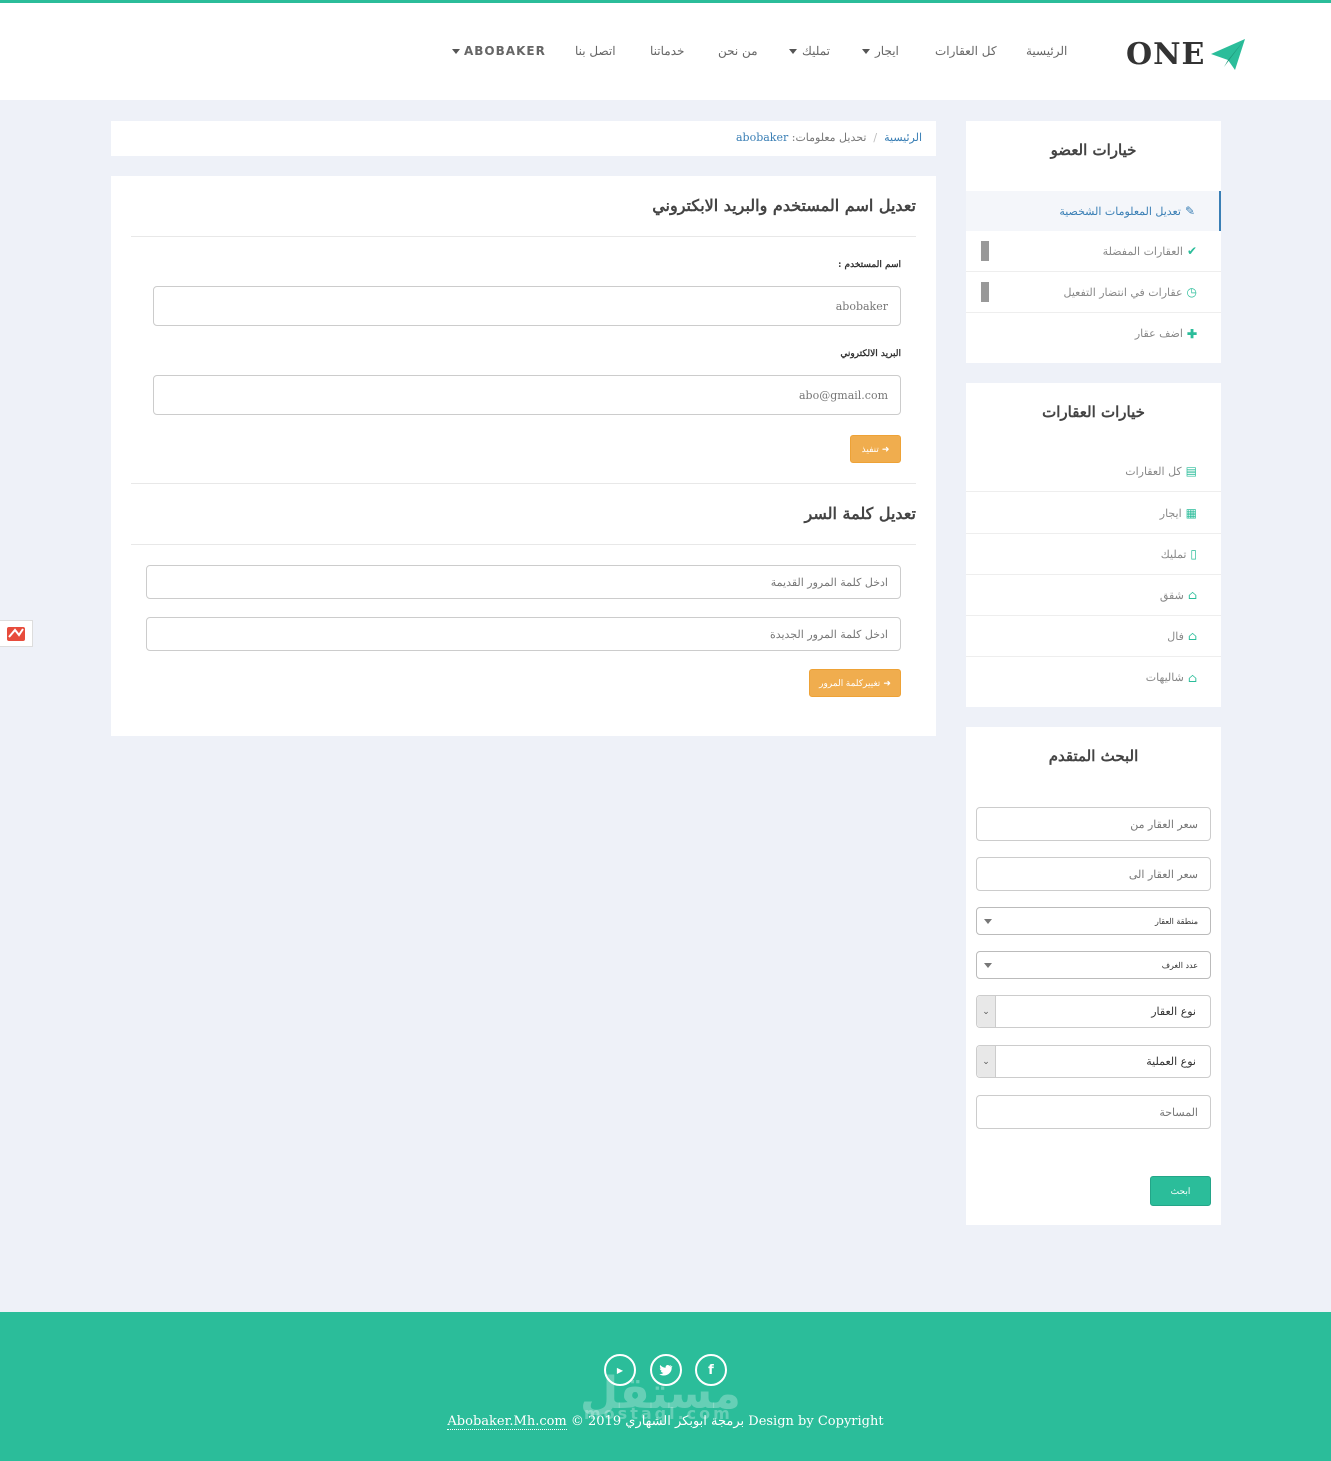 This screenshot has height=1461, width=1331. What do you see at coordinates (784, 205) in the screenshot?
I see `profile-section-title: تعديل اسم المستخدم والبريد الابكتروني` at bounding box center [784, 205].